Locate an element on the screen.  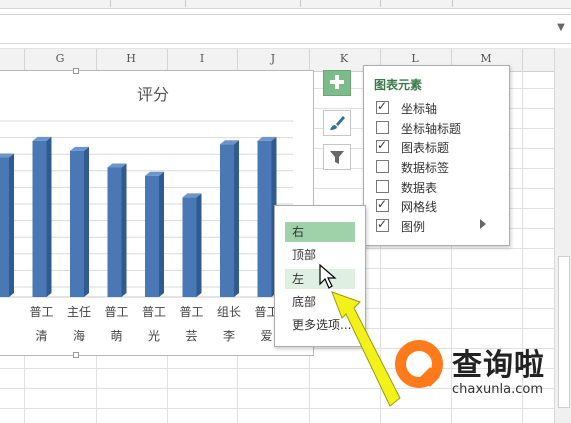
x-tick-label: 主任 is located at coordinates (79, 312).